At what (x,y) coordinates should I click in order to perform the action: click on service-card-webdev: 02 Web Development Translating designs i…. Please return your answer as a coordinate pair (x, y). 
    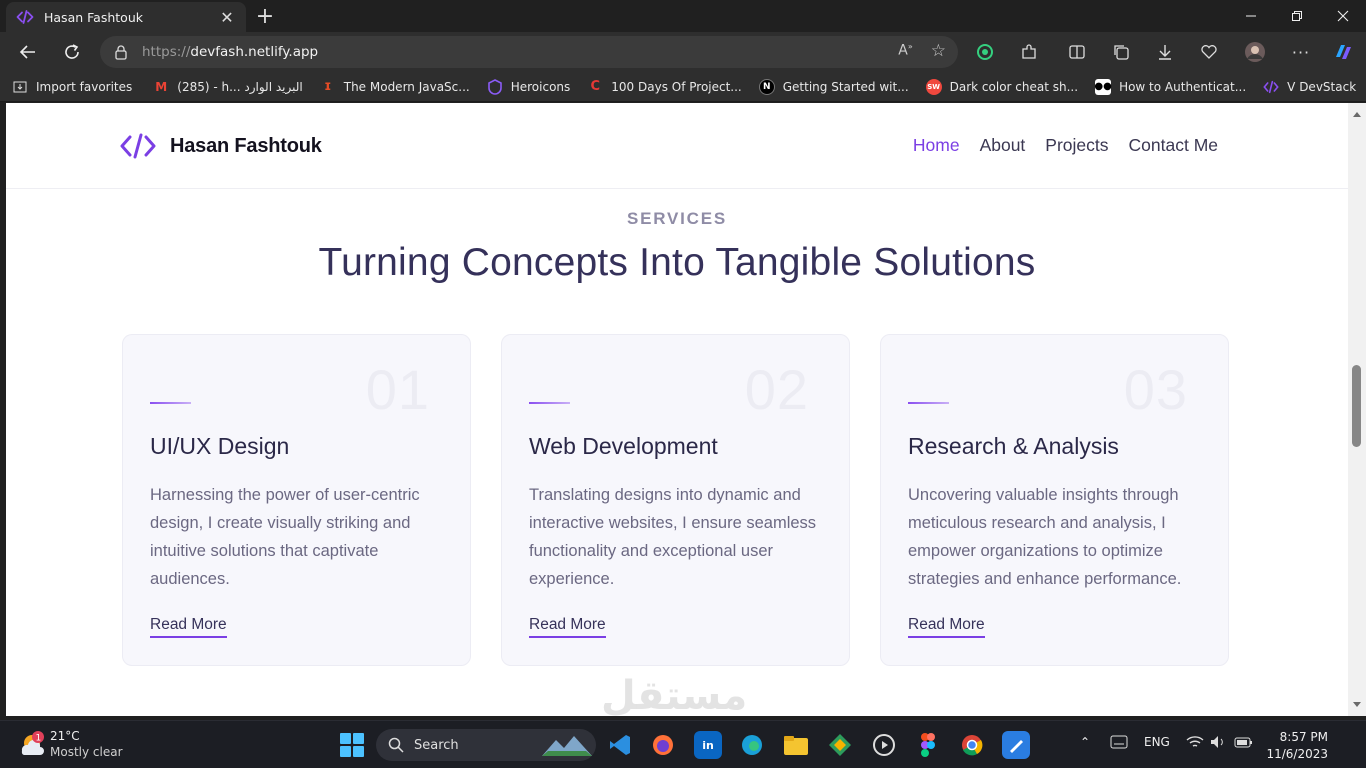
    Looking at the image, I should click on (675, 500).